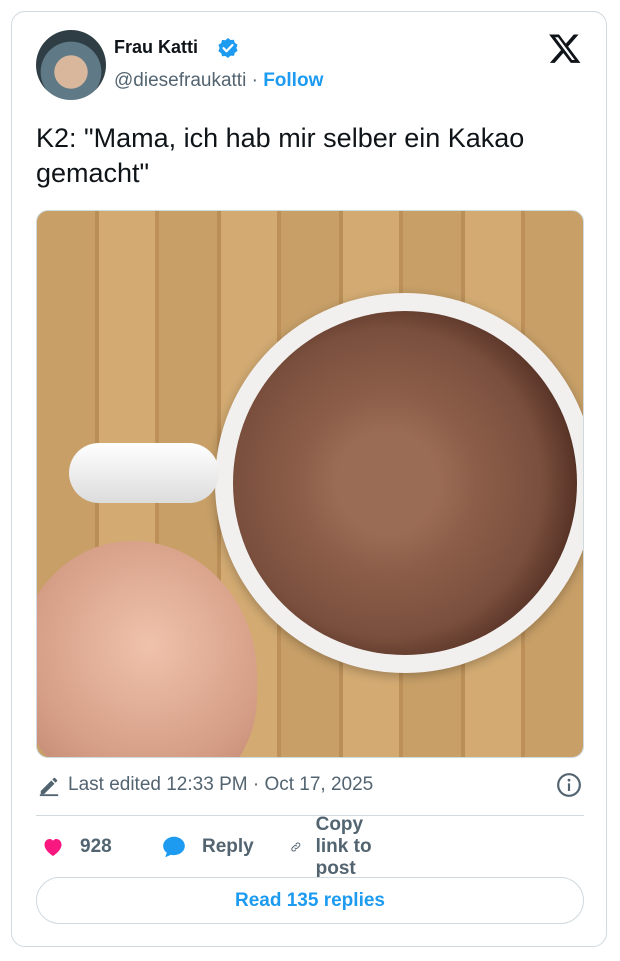 This screenshot has width=620, height=961. Describe the element at coordinates (228, 48) in the screenshot. I see `verified-badge-icon` at that location.